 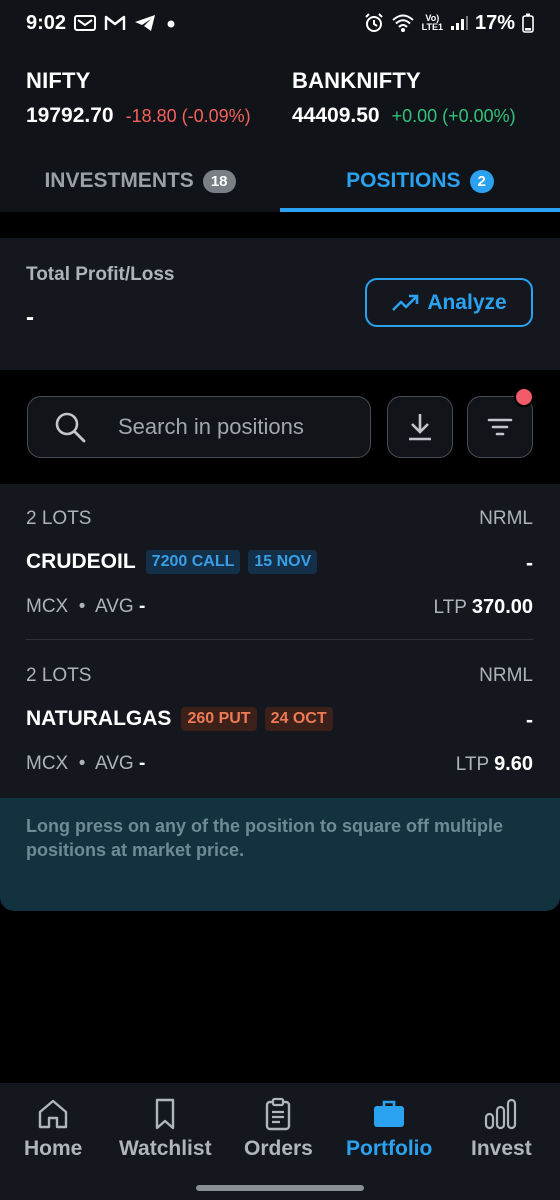 I want to click on nav-home: Home, so click(x=53, y=1129).